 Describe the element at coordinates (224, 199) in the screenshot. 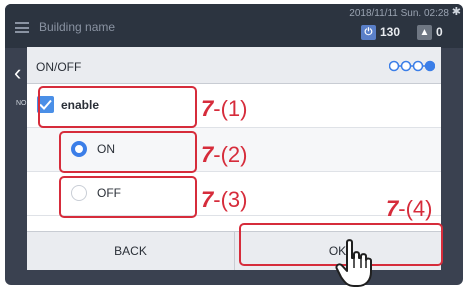

I see `annotation-label-3: 7-(3)` at that location.